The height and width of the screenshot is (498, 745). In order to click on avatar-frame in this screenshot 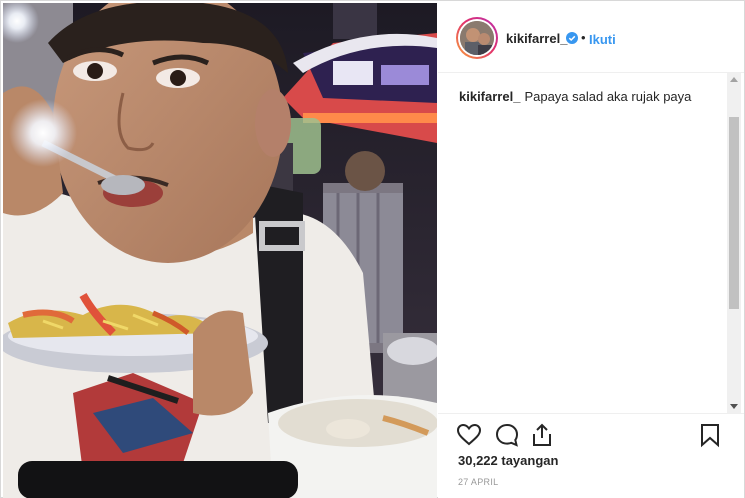, I will do `click(477, 38)`.